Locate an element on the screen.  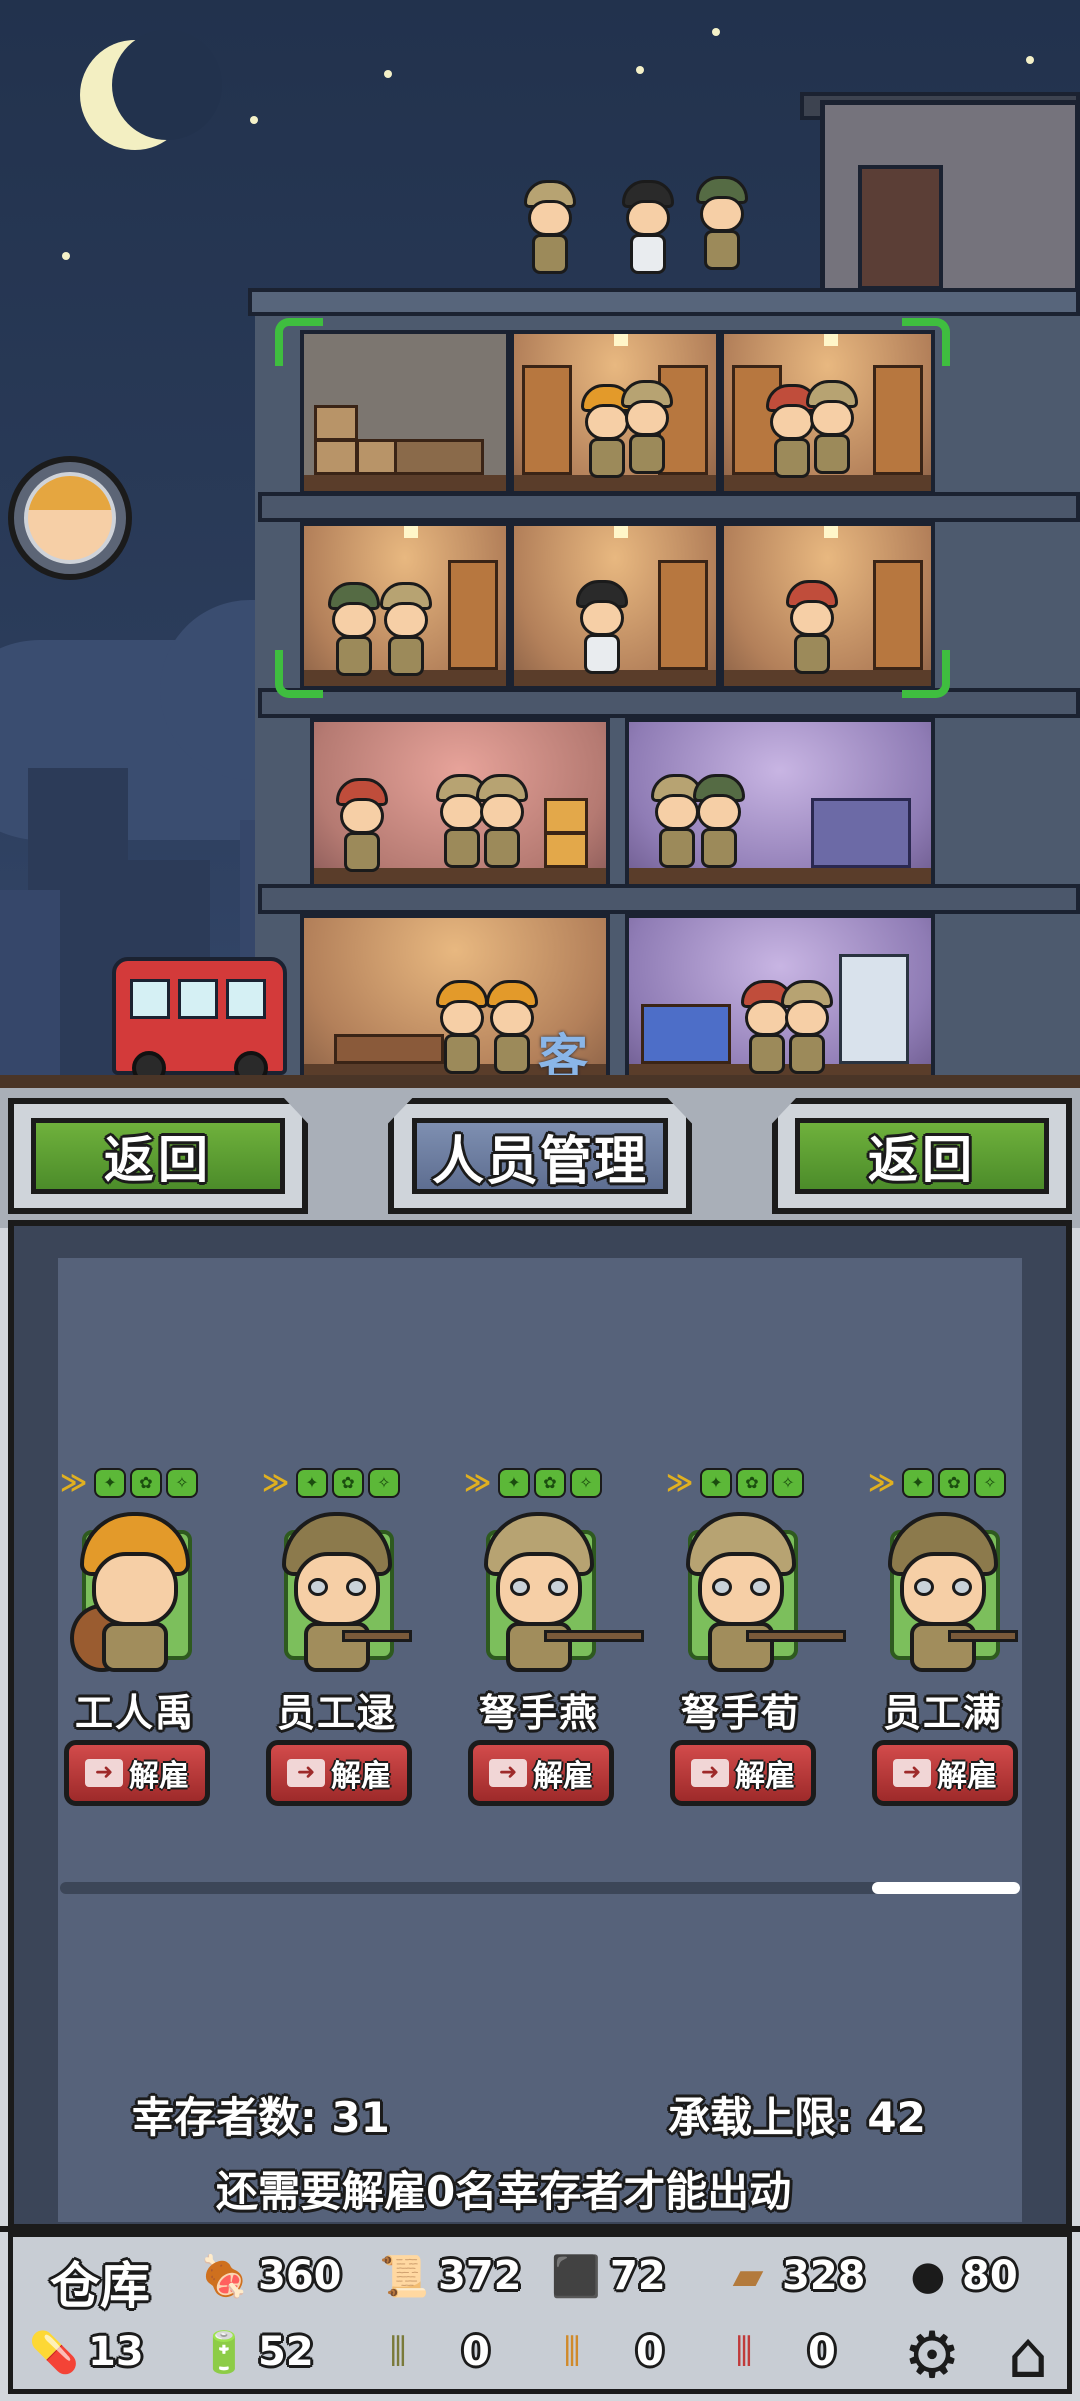
avatar is located at coordinates (70, 518).